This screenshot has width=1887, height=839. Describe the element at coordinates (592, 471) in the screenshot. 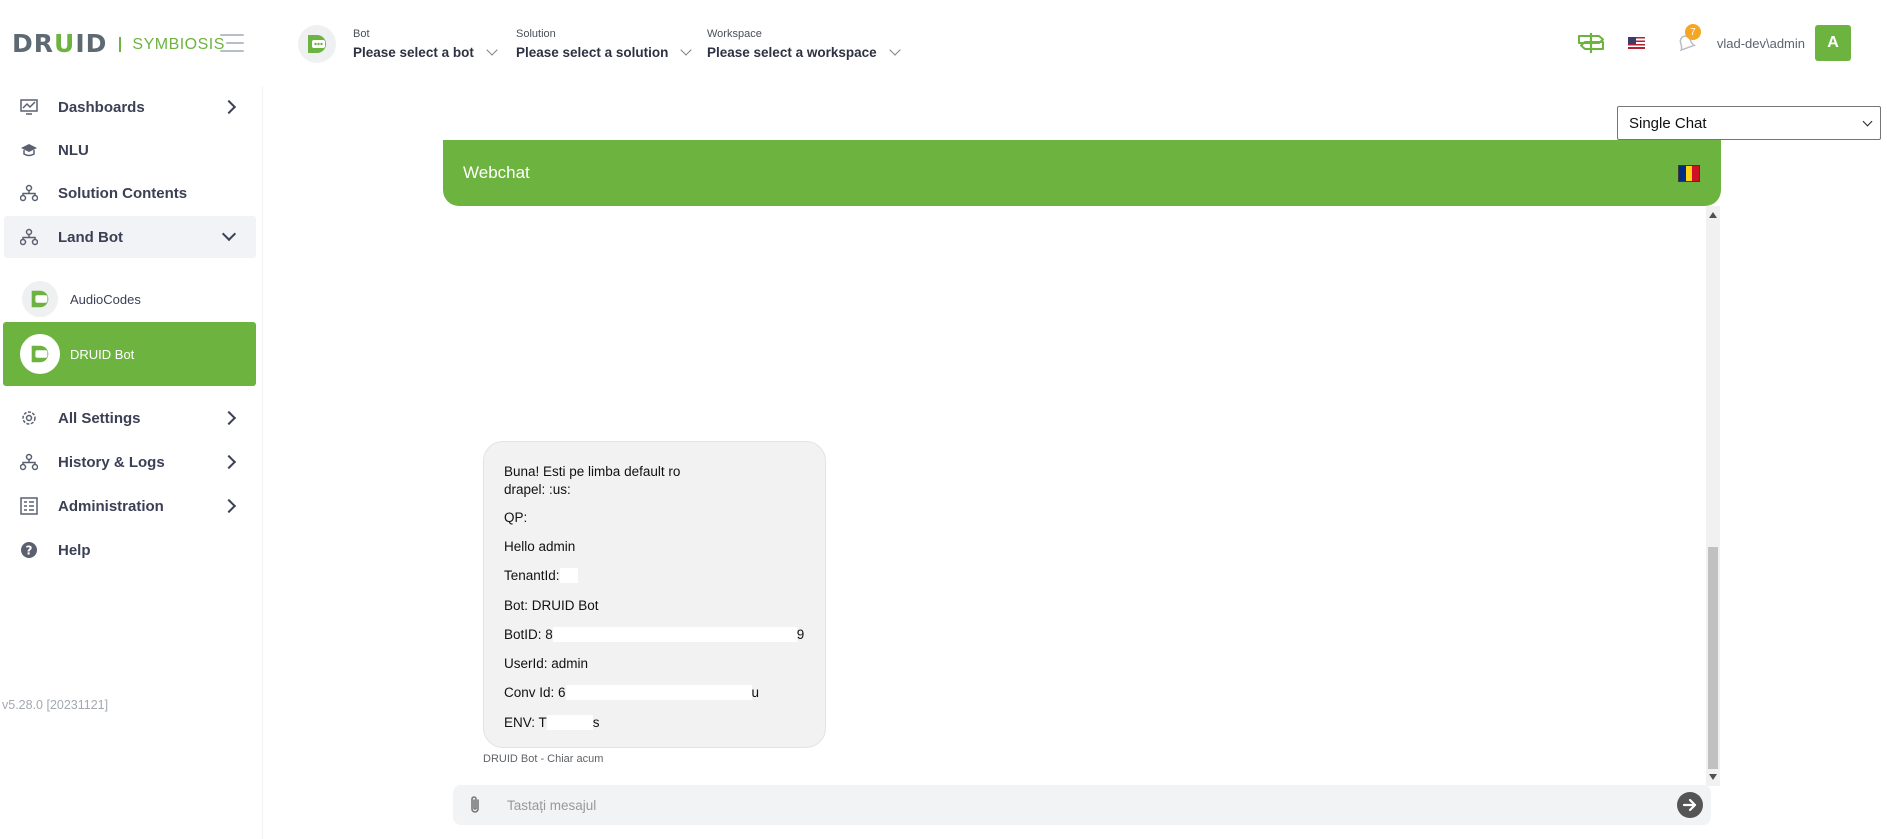

I see `message-line: Buna! Esti pe limba default ro` at that location.